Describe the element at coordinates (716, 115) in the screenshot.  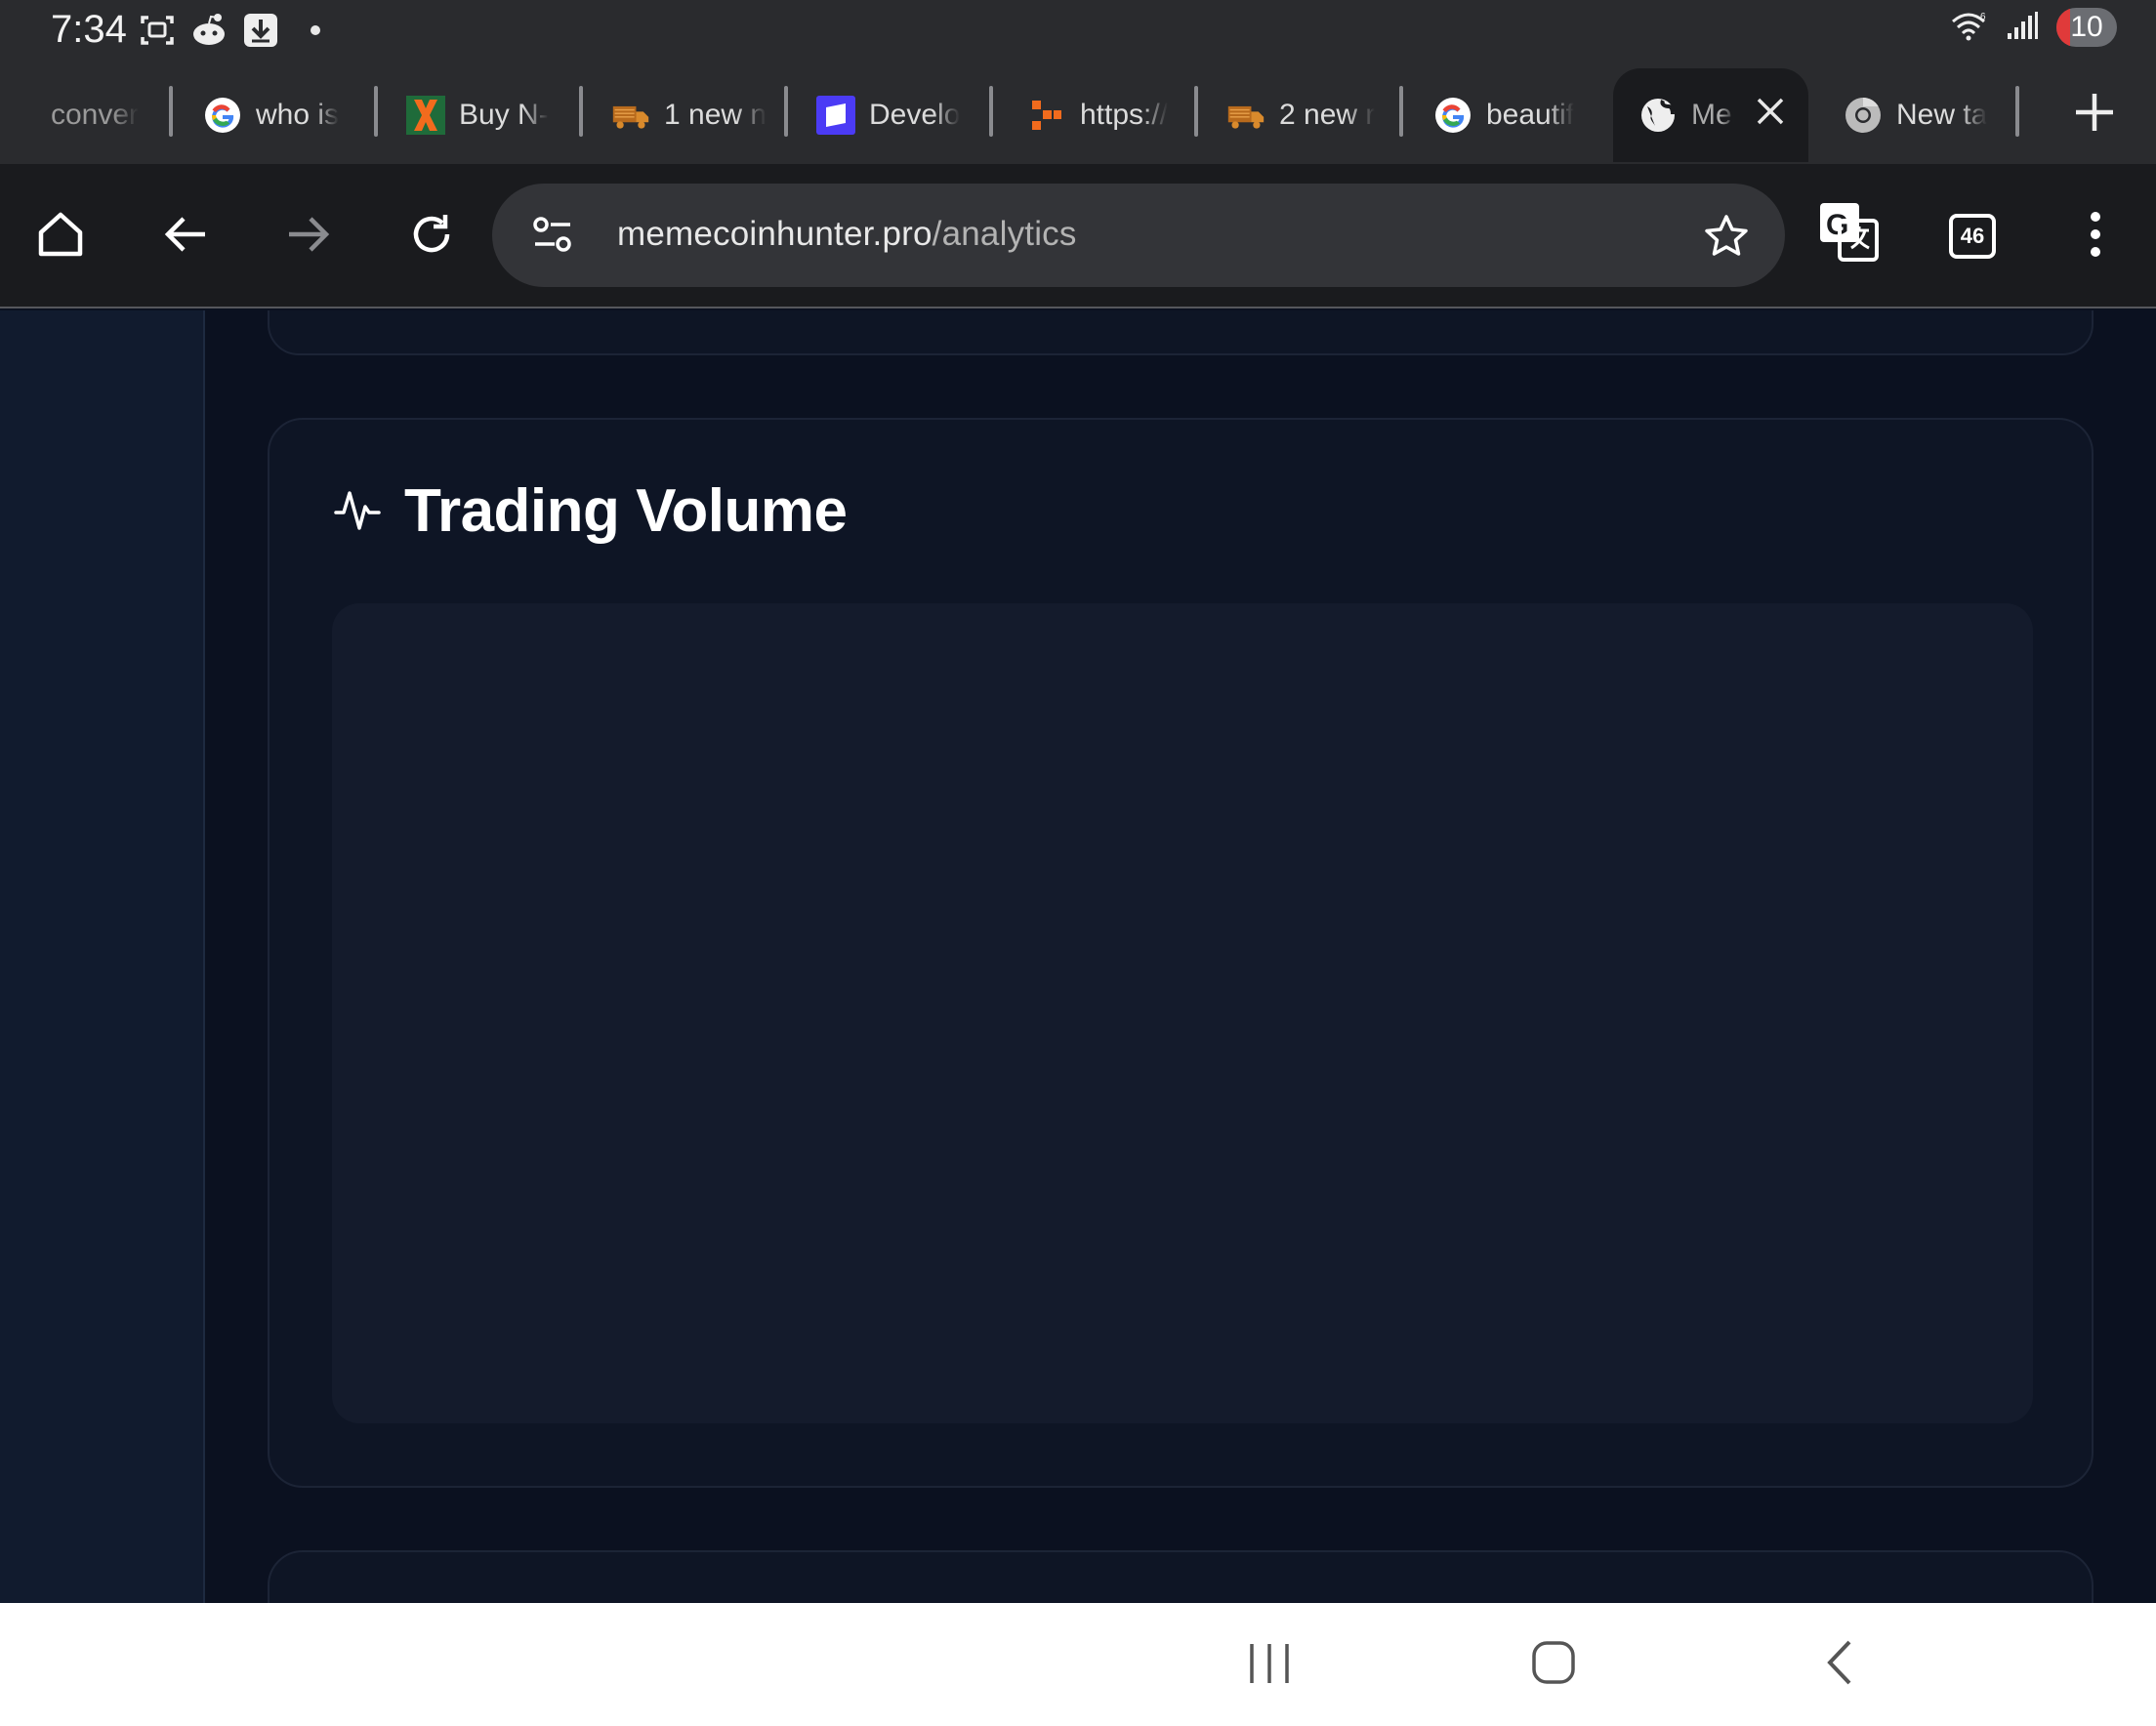
I see `tab-label: 1 new n` at that location.